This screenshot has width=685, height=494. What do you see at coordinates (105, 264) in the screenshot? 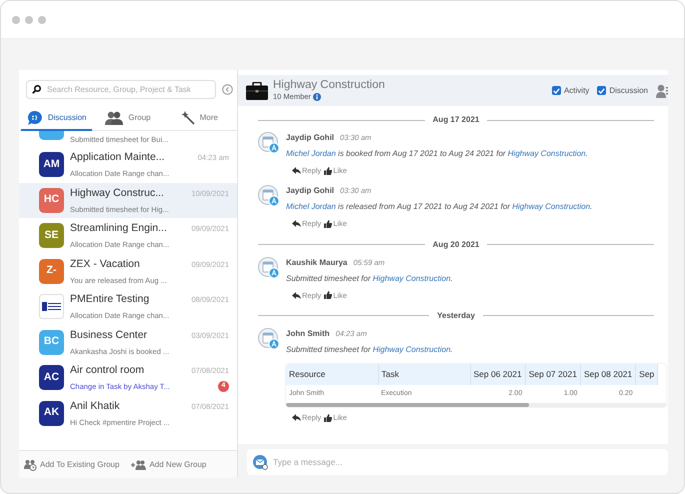
I see `conversation-title: ZEX - Vacation` at bounding box center [105, 264].